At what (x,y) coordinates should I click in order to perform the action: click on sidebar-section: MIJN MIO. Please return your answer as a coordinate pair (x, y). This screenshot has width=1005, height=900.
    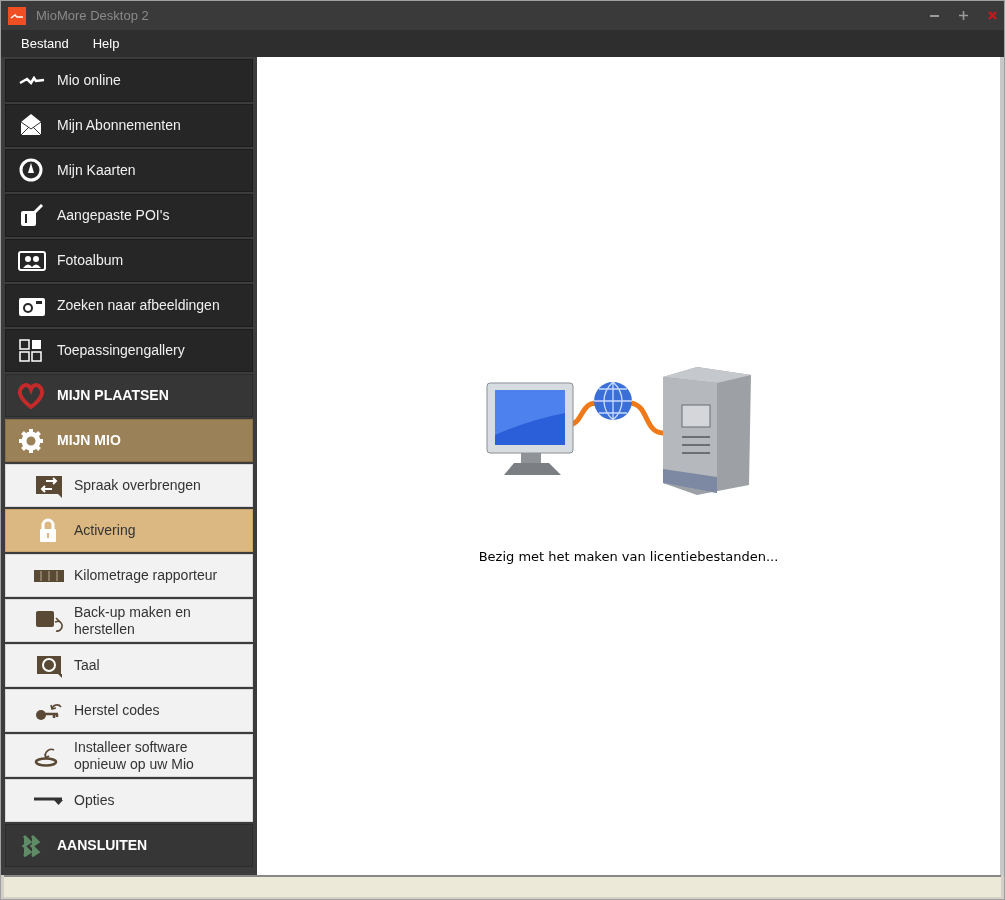
    Looking at the image, I should click on (129, 440).